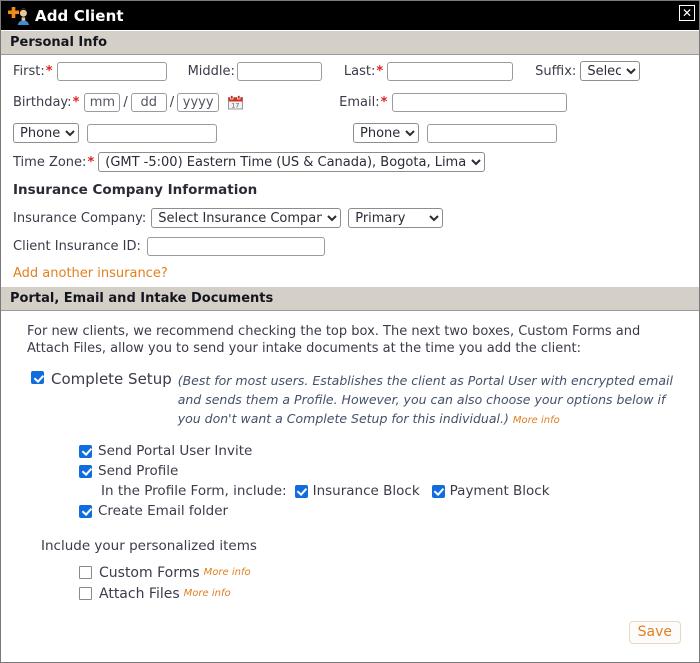 The image size is (700, 663). I want to click on insurance-block-checkbox, so click(301, 491).